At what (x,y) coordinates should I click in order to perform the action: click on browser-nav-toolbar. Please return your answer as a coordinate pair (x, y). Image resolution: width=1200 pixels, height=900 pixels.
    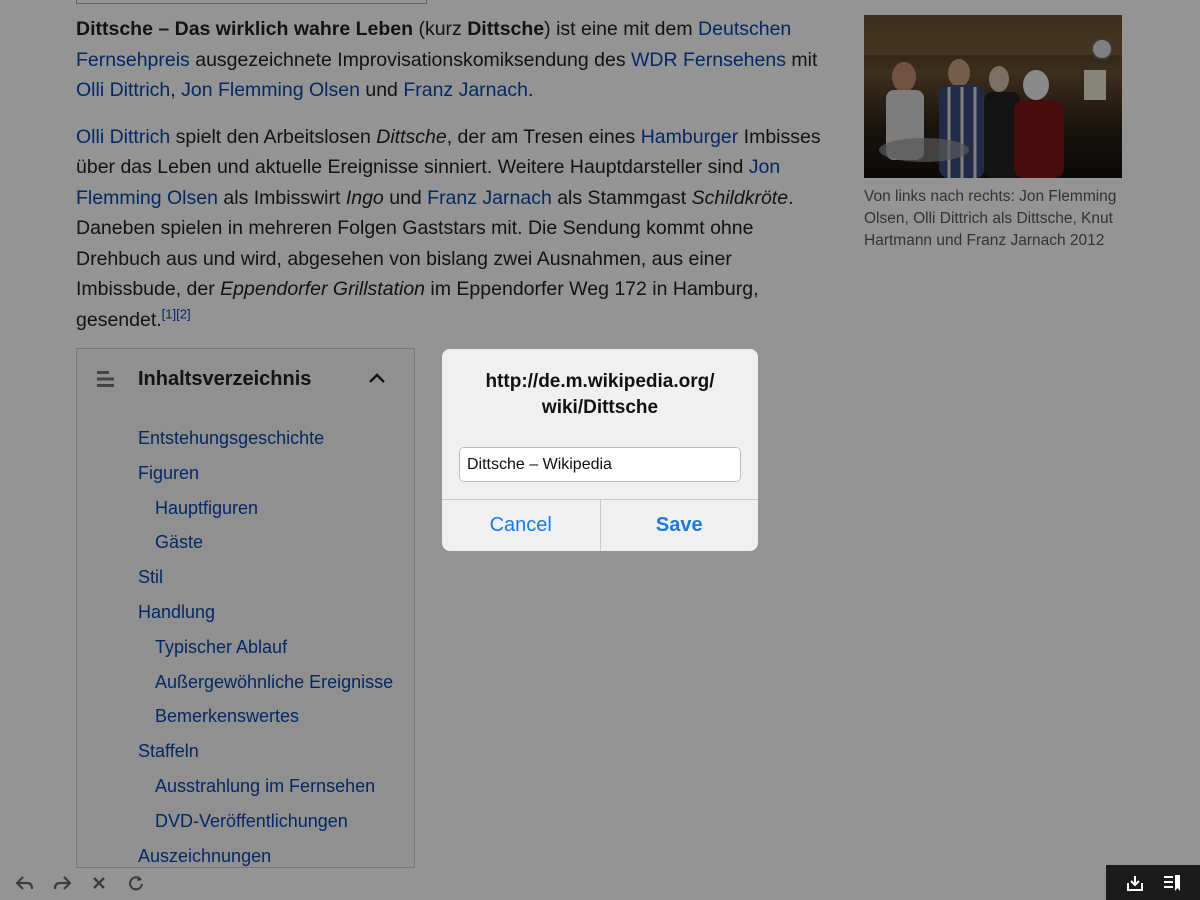
    Looking at the image, I should click on (80, 883).